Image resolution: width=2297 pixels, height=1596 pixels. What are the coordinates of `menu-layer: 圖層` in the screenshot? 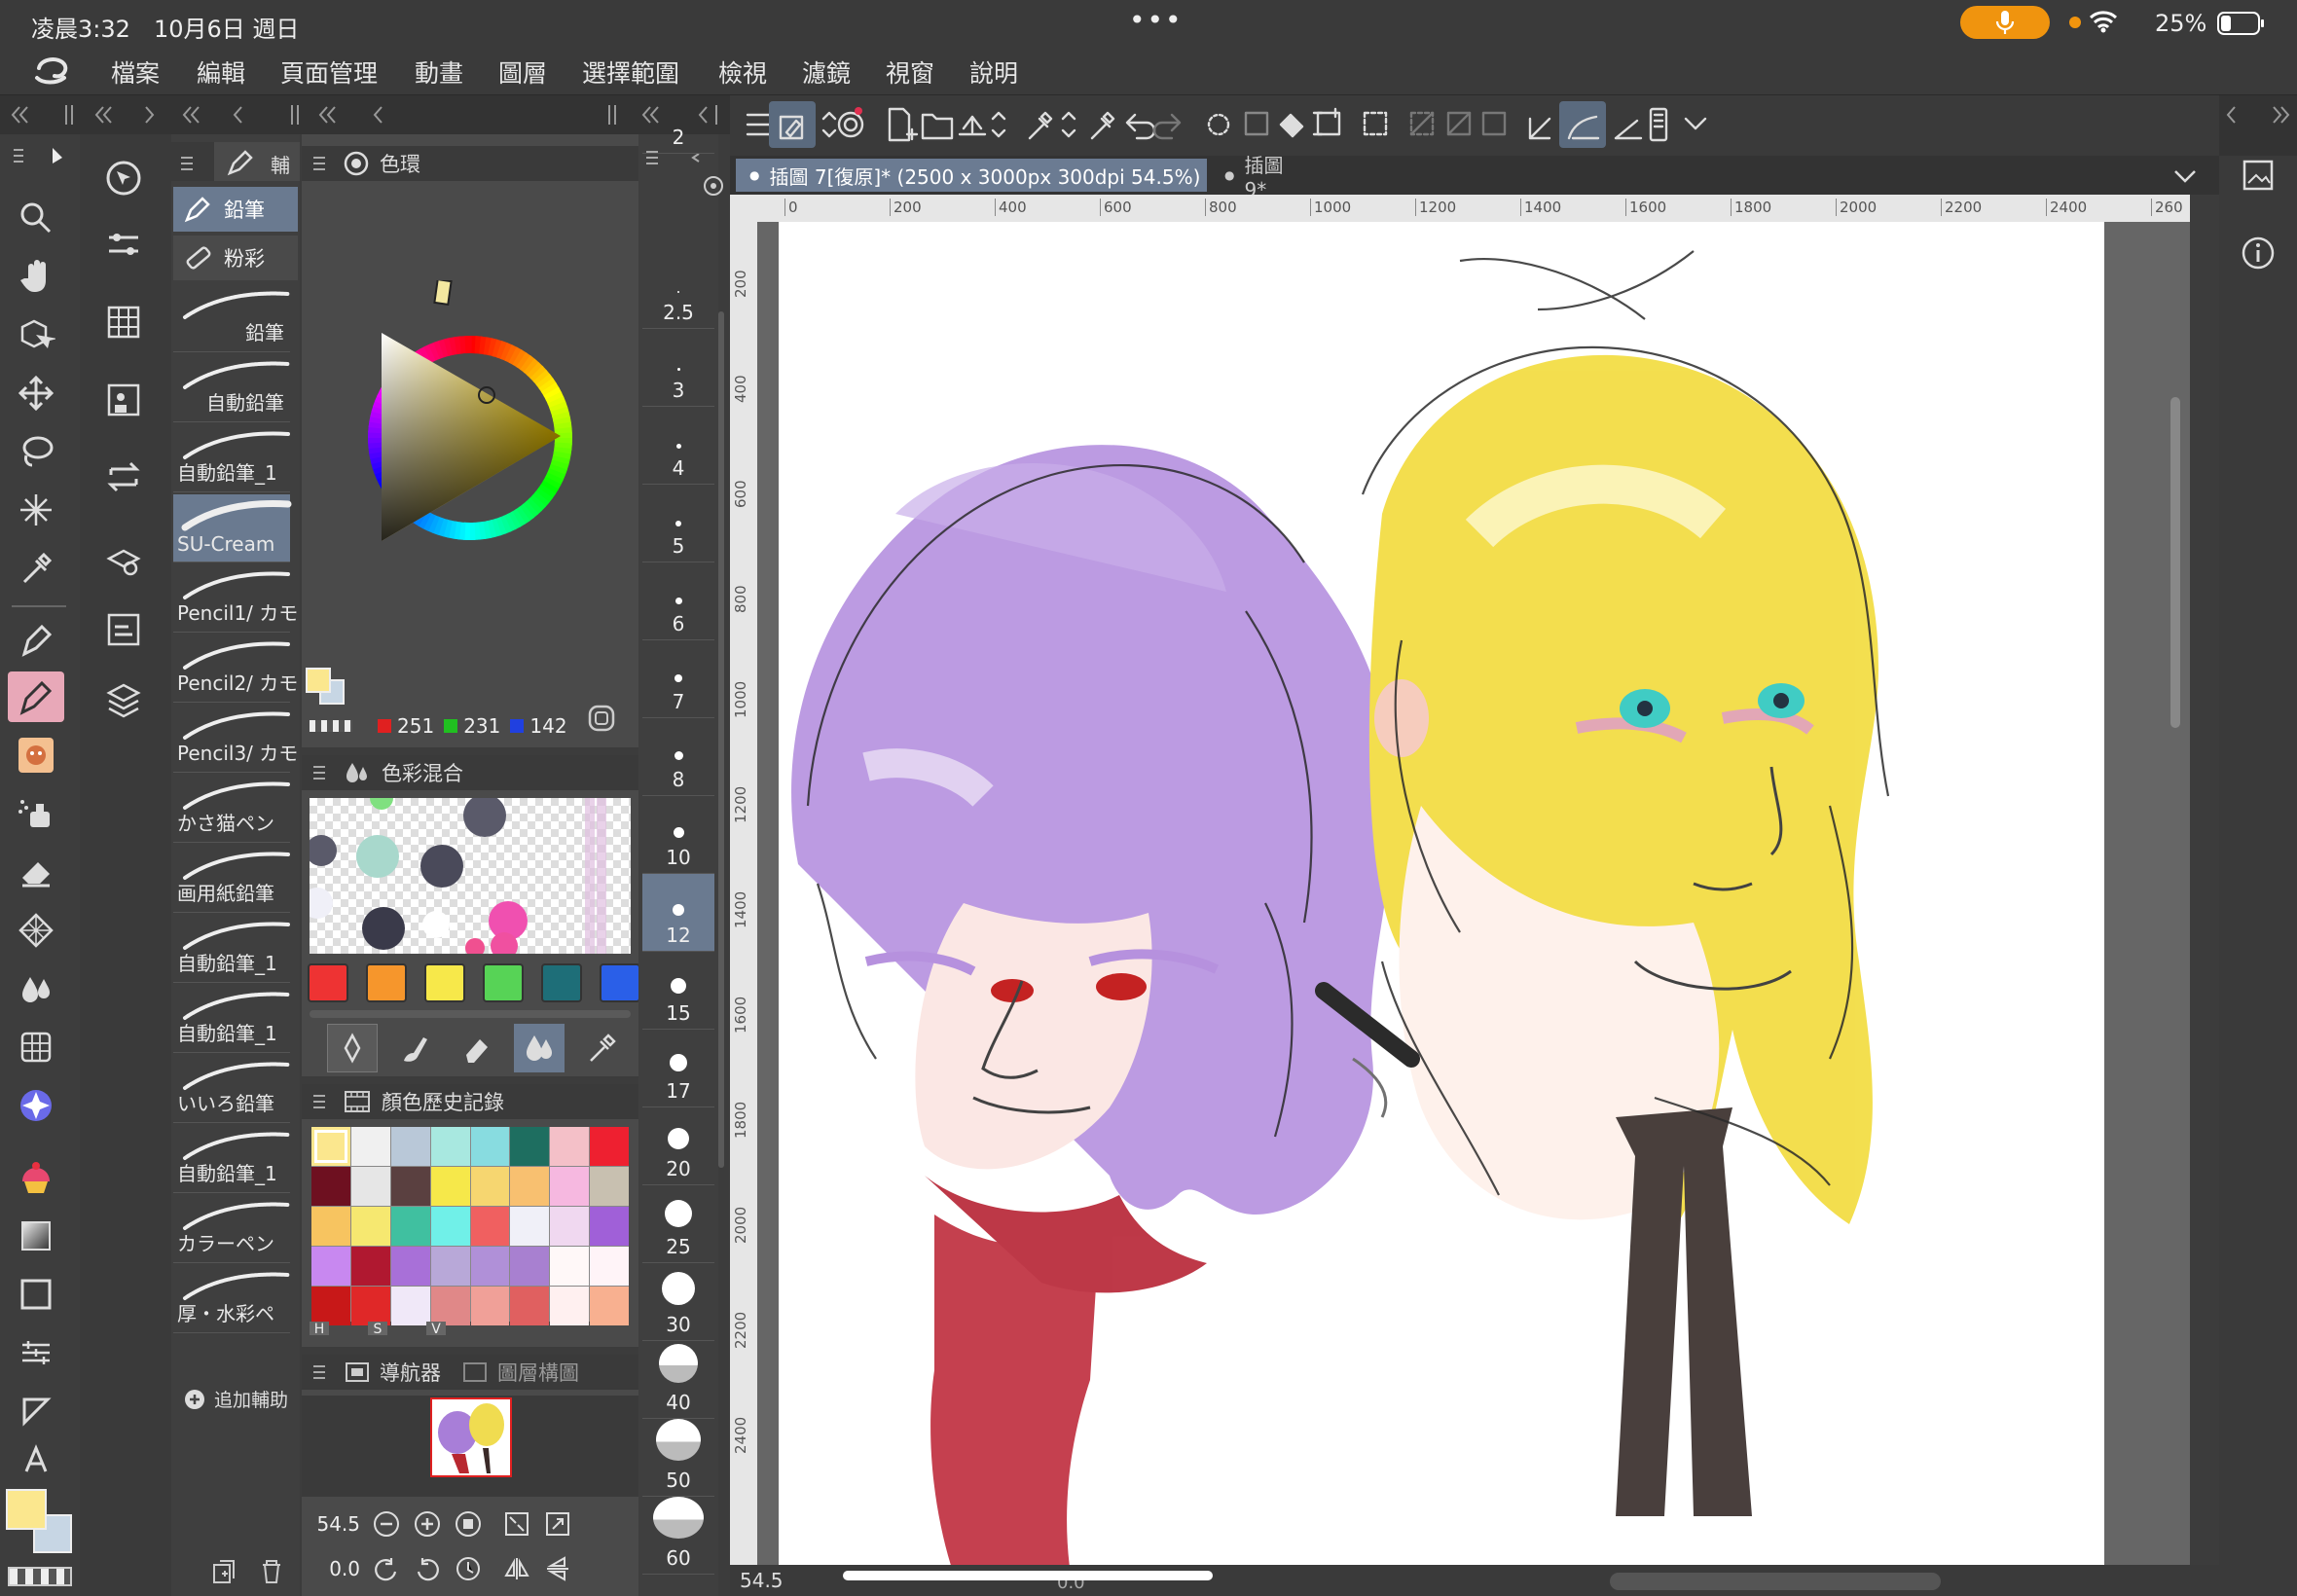 It's located at (522, 72).